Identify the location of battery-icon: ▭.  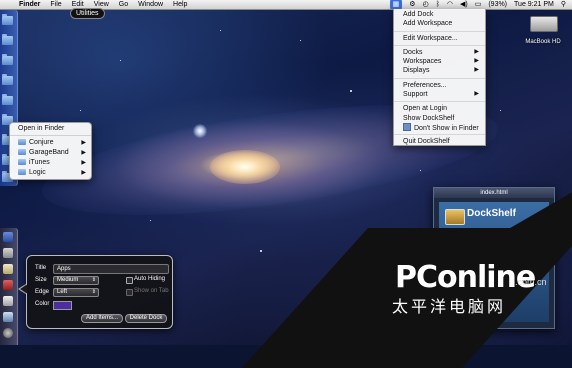
(478, 4).